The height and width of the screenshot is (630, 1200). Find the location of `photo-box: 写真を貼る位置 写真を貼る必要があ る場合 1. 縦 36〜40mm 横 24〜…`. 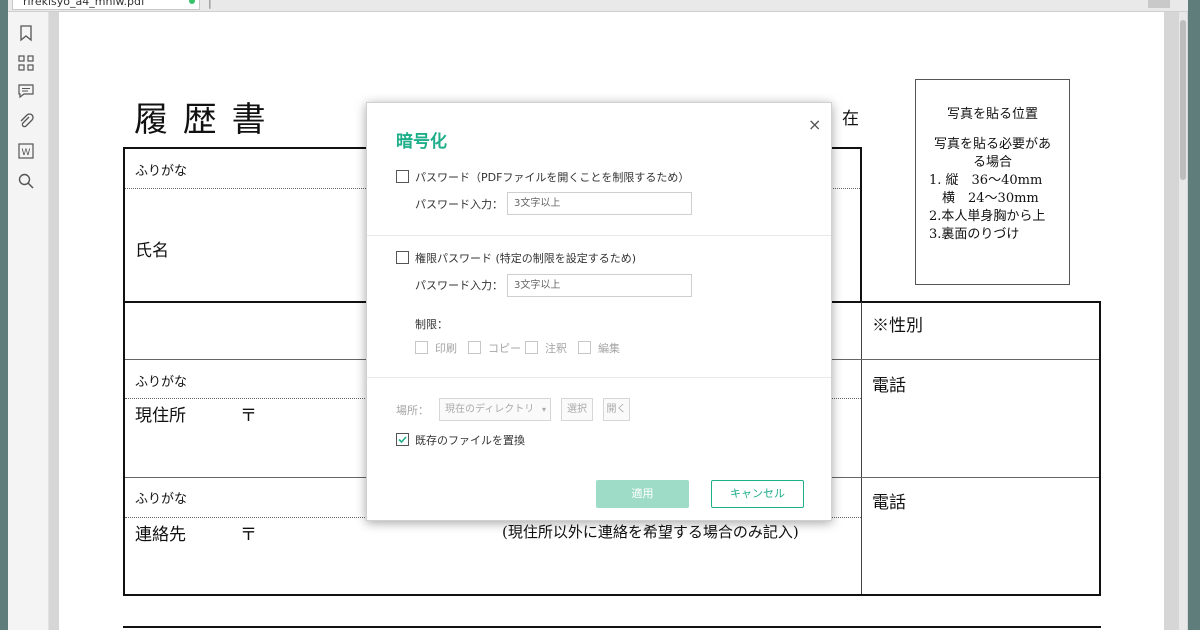

photo-box: 写真を貼る位置 写真を貼る必要があ る場合 1. 縦 36〜40mm 横 24〜… is located at coordinates (992, 182).